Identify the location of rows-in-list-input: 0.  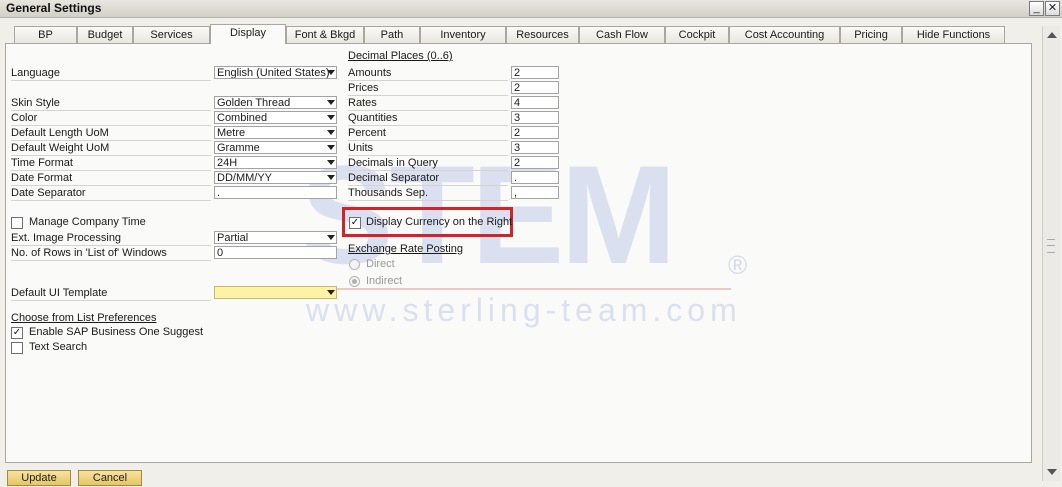
(275, 252).